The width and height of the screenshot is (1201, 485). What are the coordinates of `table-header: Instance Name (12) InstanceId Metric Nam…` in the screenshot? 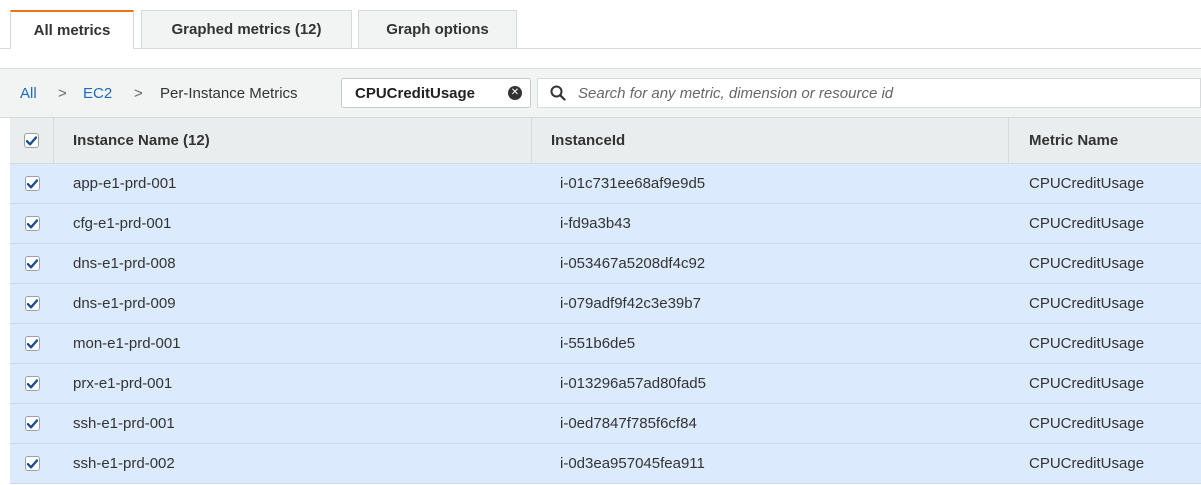 It's located at (605, 141).